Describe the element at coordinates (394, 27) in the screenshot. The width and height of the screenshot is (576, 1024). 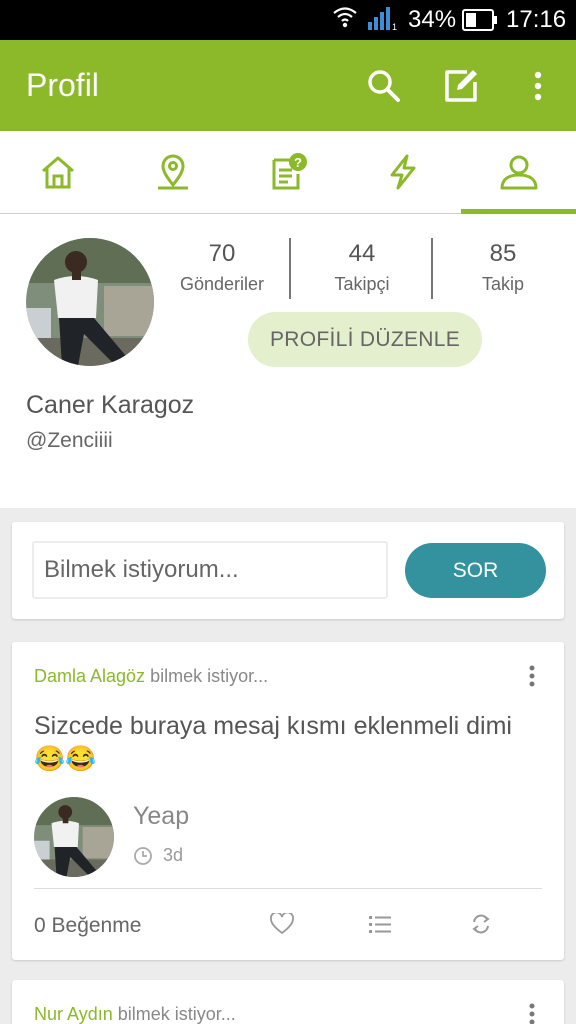
I see `svg-text: 1` at that location.